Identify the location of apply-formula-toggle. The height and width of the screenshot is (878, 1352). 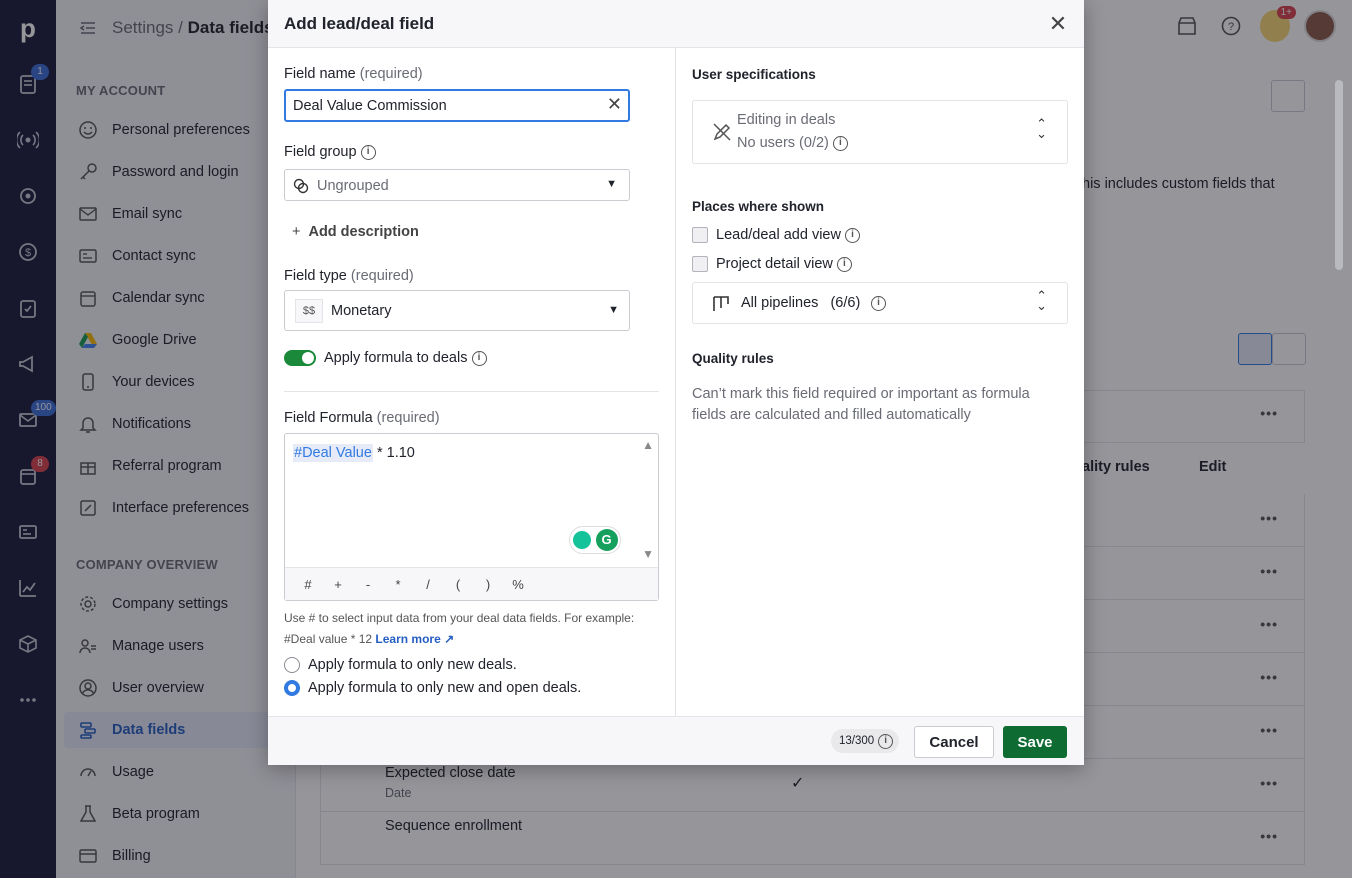
(300, 358).